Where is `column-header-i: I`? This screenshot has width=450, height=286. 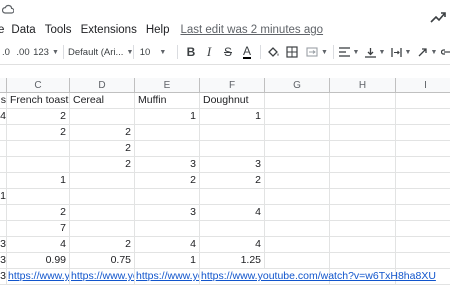
column-header-i: I is located at coordinates (423, 85).